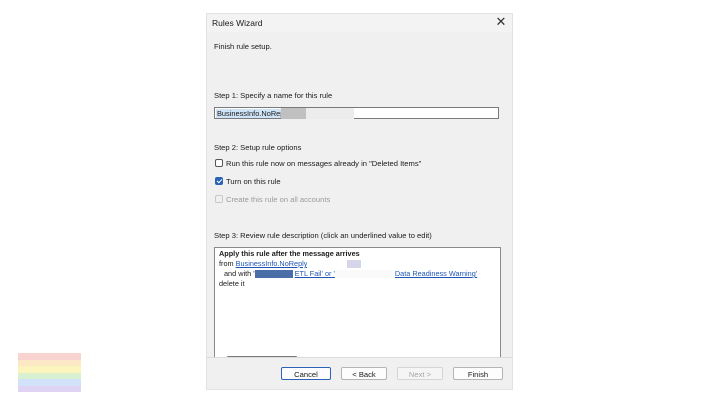 This screenshot has width=720, height=405. I want to click on run-now-checkbox, so click(219, 163).